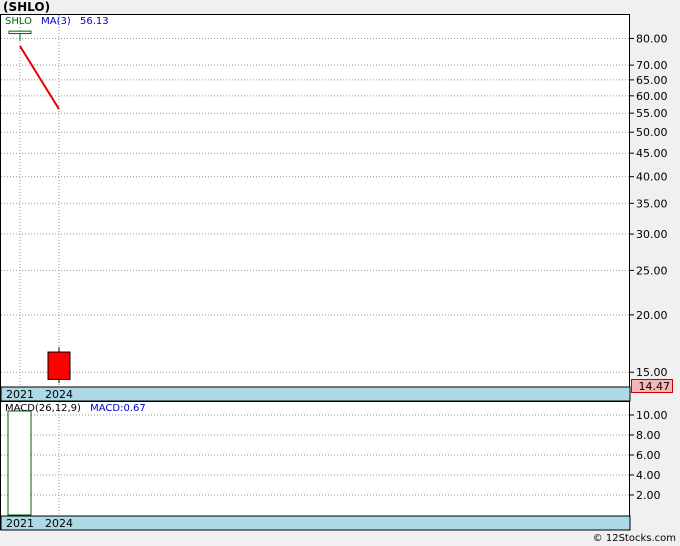  Describe the element at coordinates (652, 113) in the screenshot. I see `price-y-tick-label: 55.00` at that location.